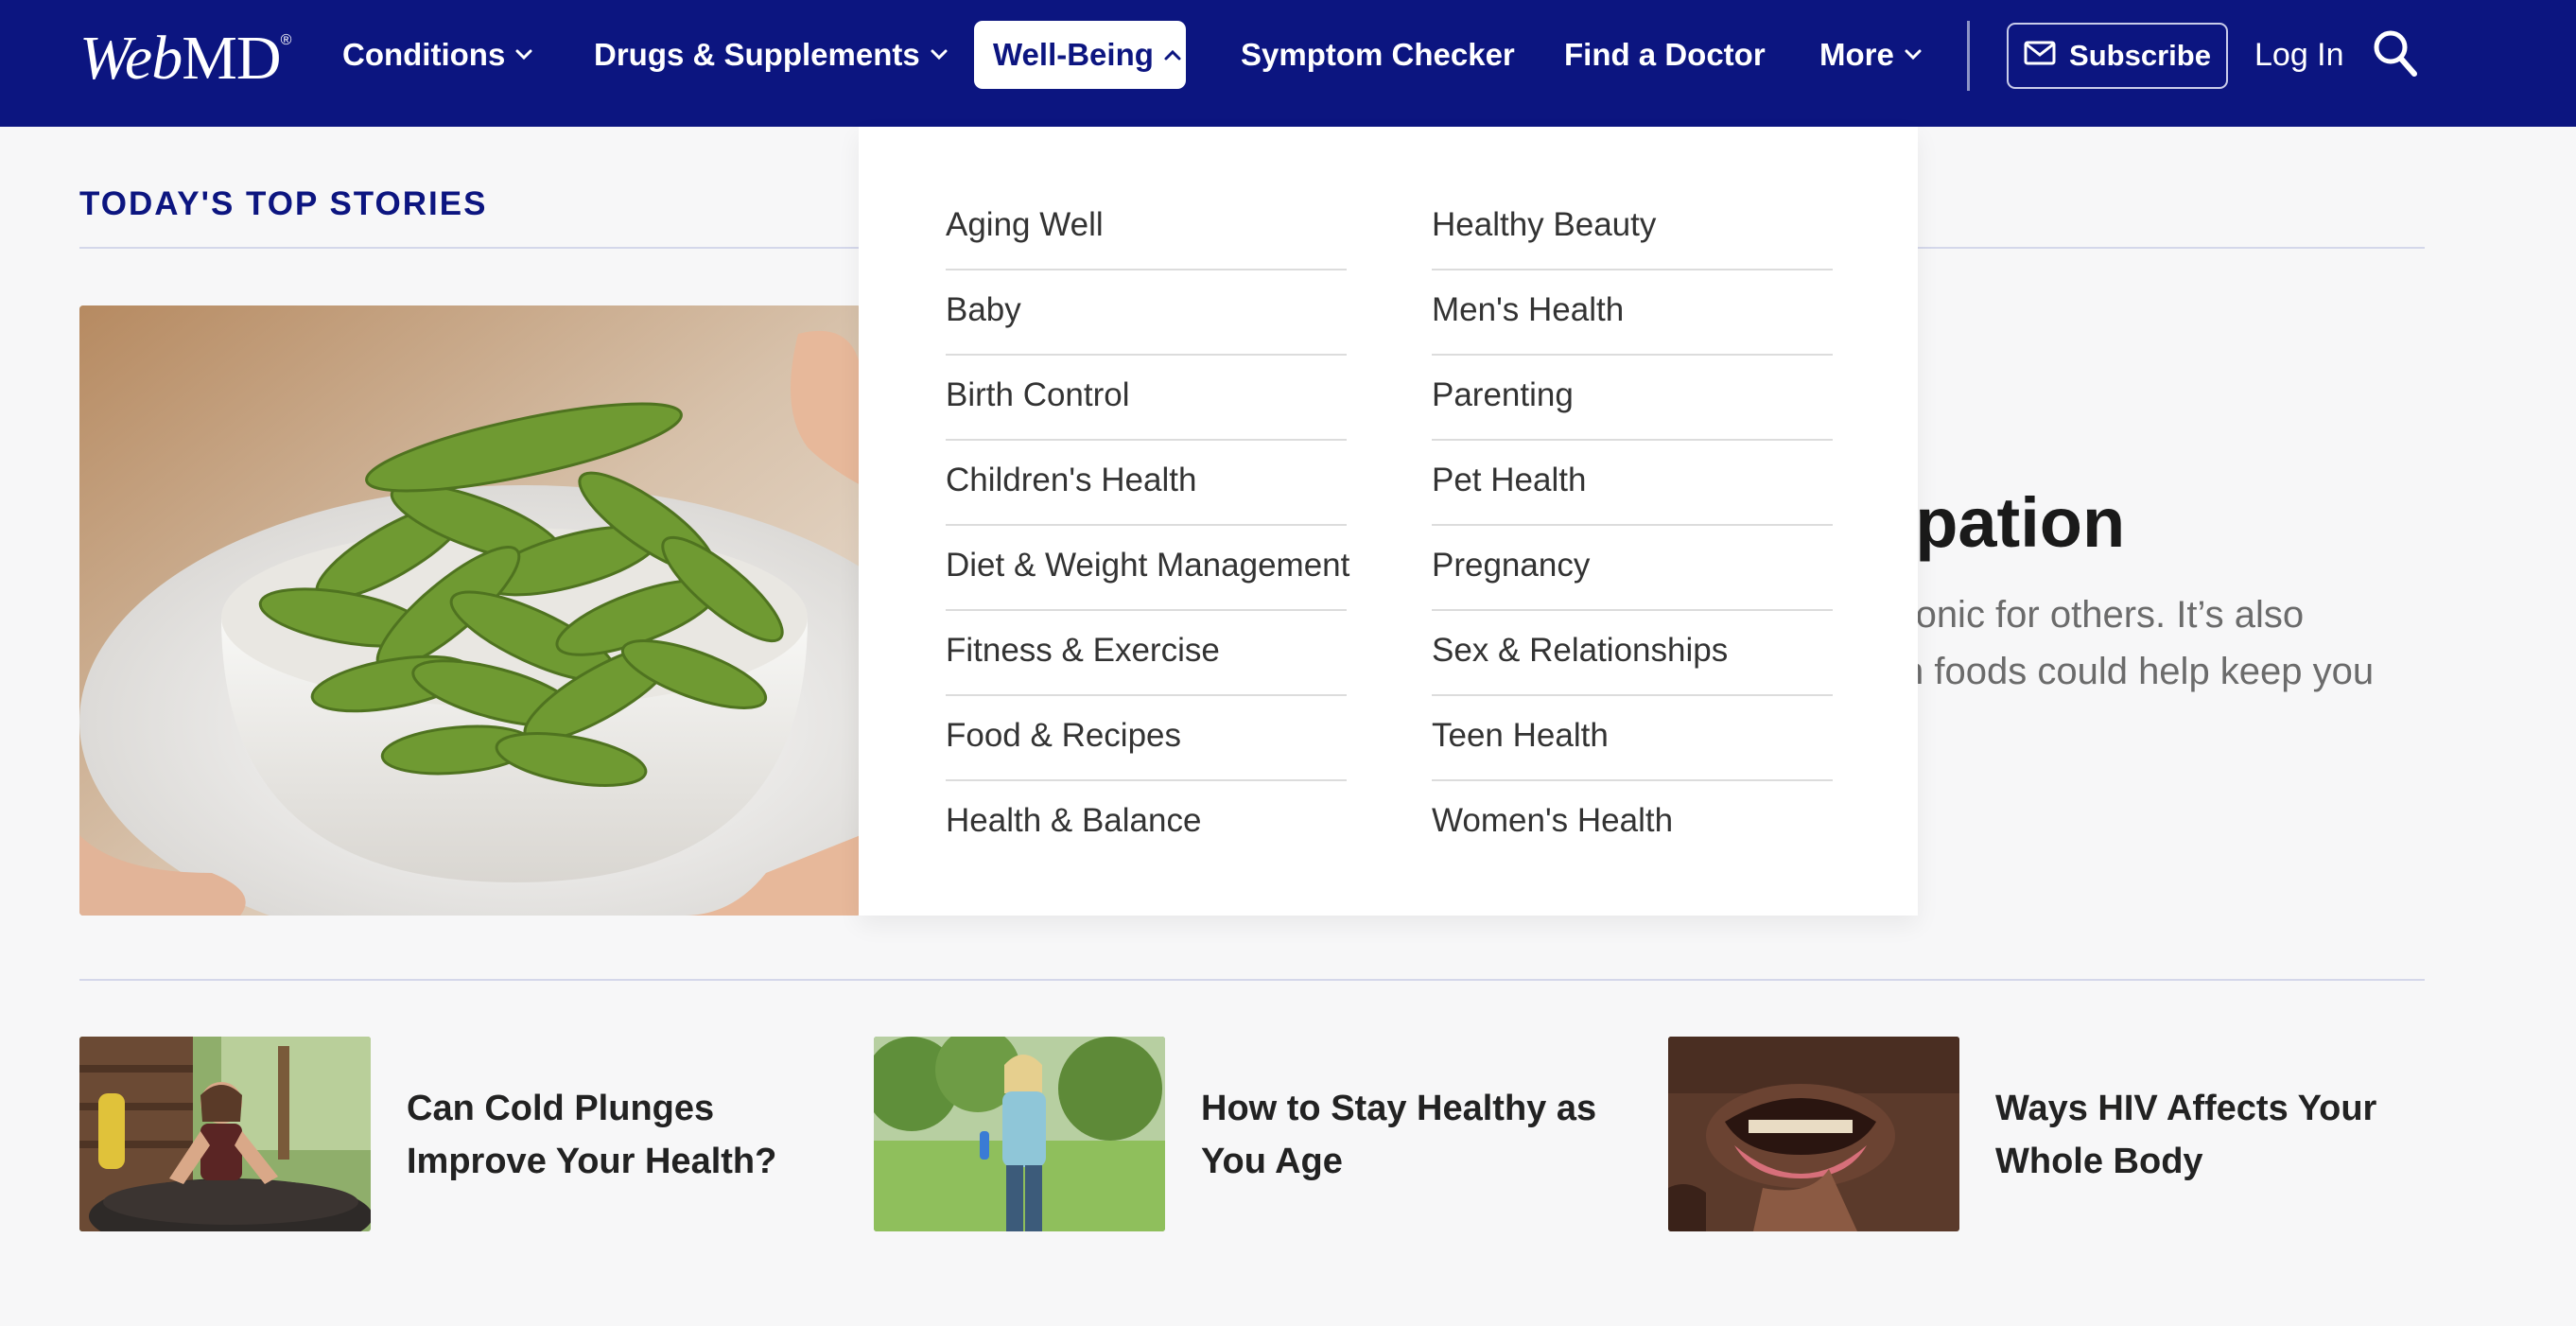 The width and height of the screenshot is (2576, 1326). Describe the element at coordinates (2040, 56) in the screenshot. I see `mail-icon` at that location.